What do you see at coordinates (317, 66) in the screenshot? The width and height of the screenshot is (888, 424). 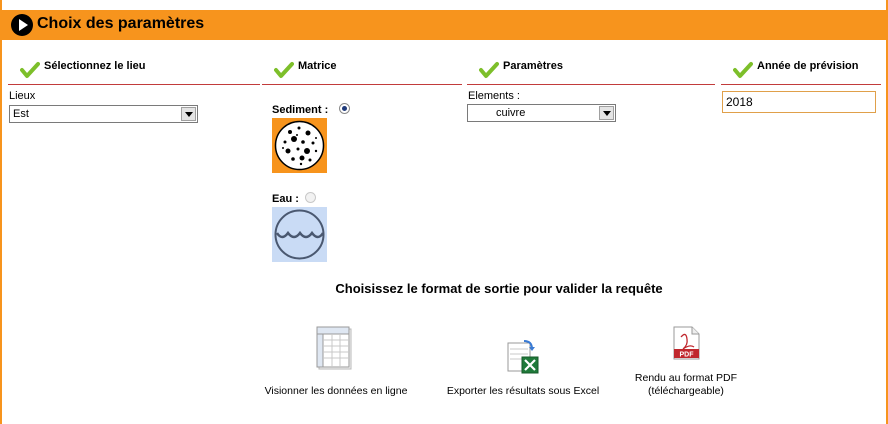 I see `column-label: Matrice` at bounding box center [317, 66].